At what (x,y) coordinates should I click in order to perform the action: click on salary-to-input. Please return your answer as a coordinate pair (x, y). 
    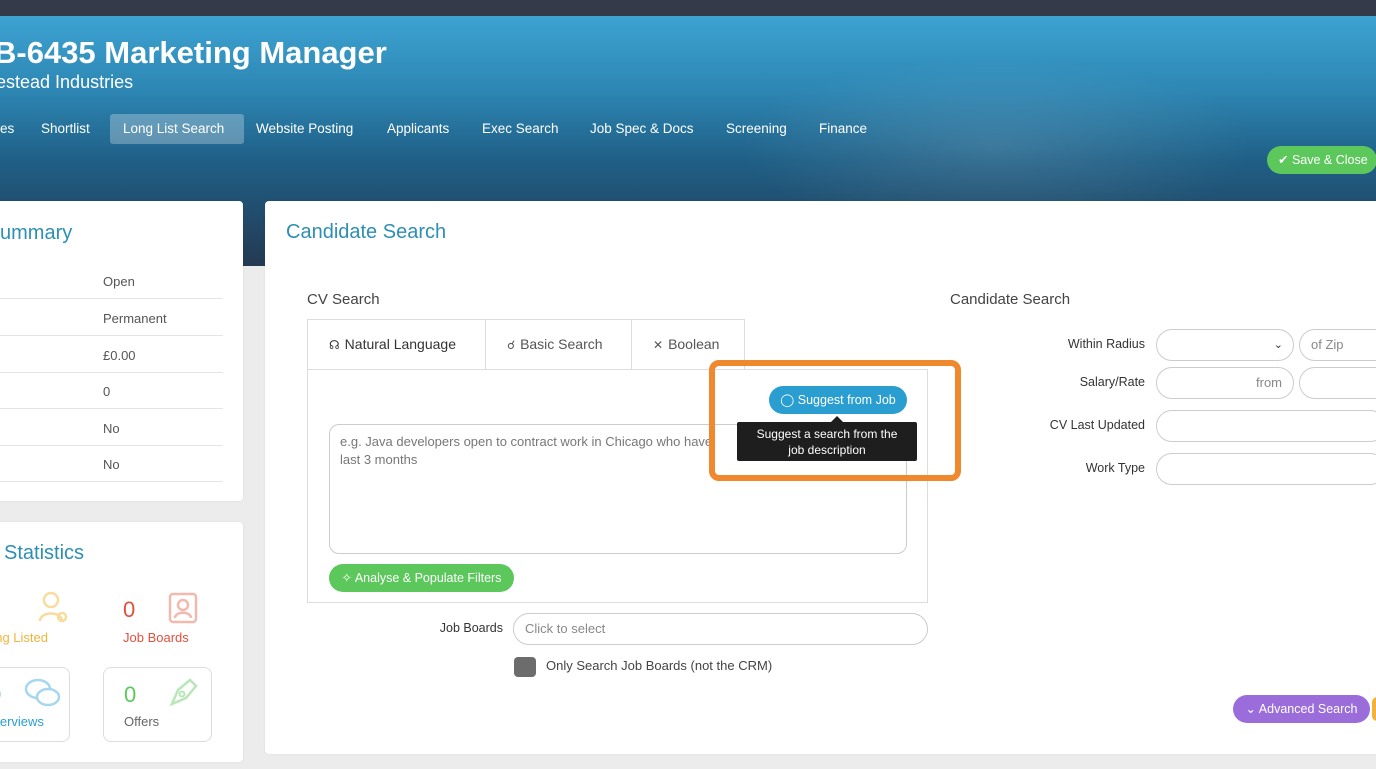
    Looking at the image, I should click on (1337, 383).